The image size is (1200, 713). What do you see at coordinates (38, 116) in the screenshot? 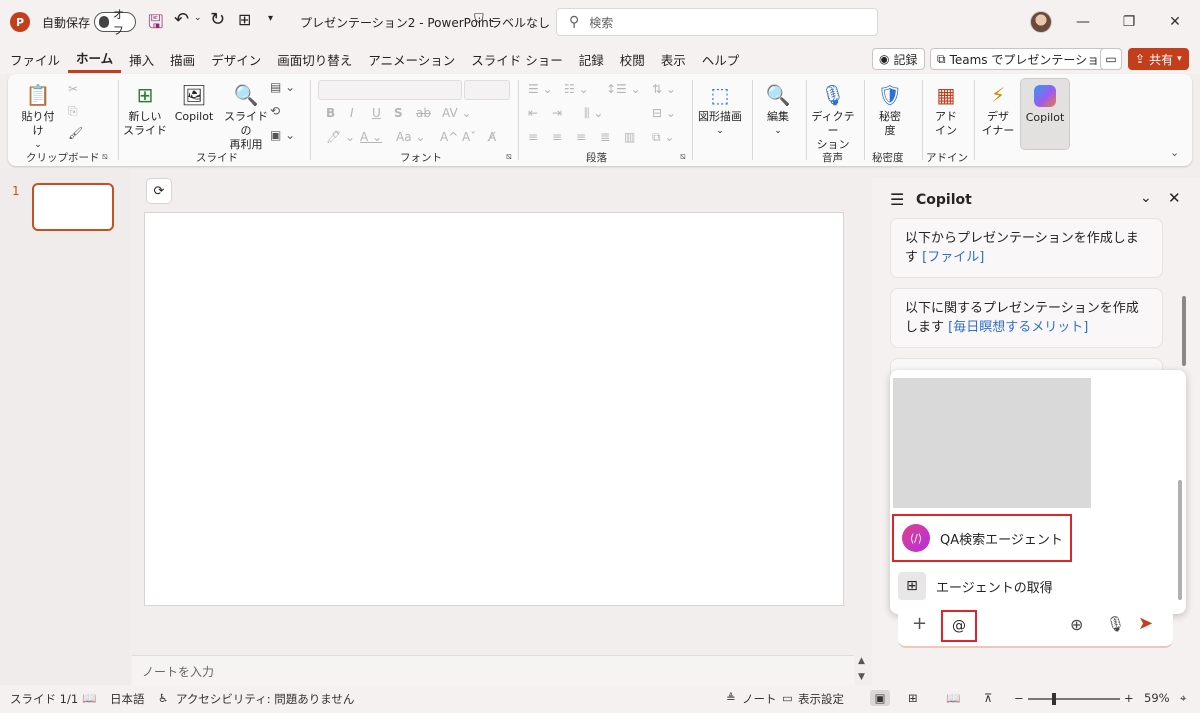
I see `paste-button: 📋 貼り付け ⌄` at bounding box center [38, 116].